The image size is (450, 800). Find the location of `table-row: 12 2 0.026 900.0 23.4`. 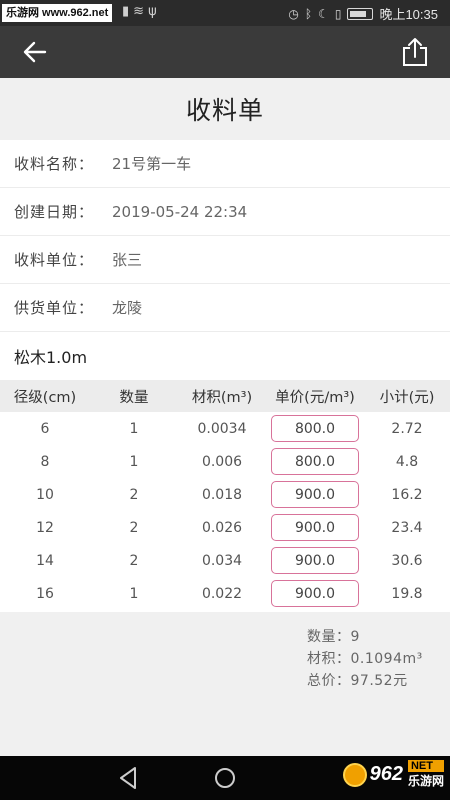

table-row: 12 2 0.026 900.0 23.4 is located at coordinates (225, 527).